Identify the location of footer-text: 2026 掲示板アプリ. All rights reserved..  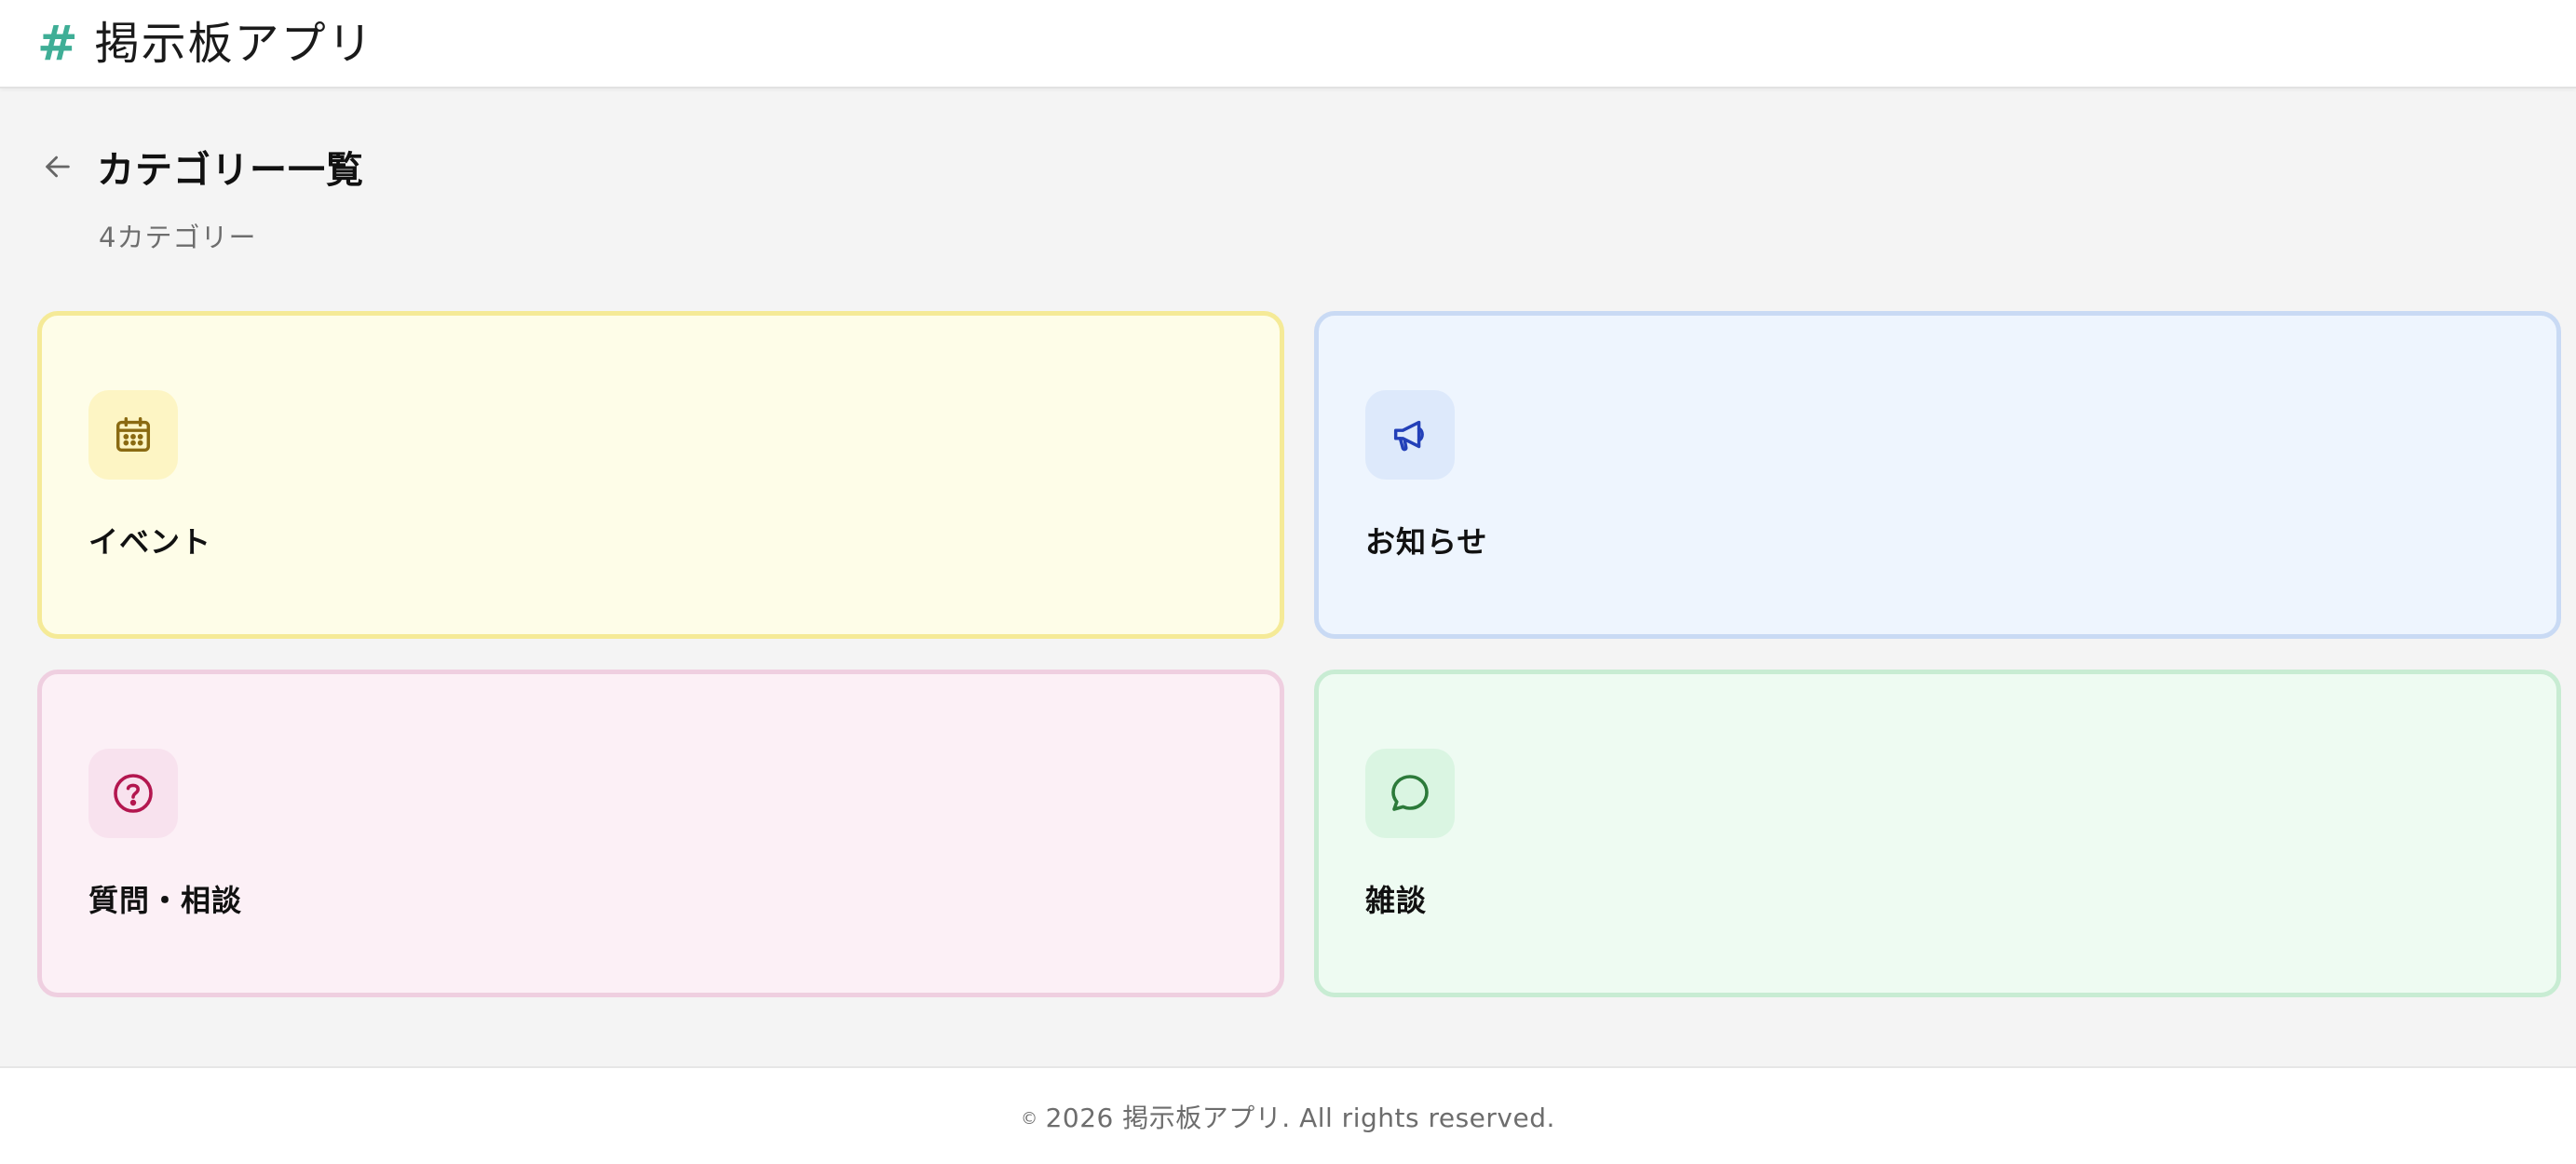
(1300, 1117).